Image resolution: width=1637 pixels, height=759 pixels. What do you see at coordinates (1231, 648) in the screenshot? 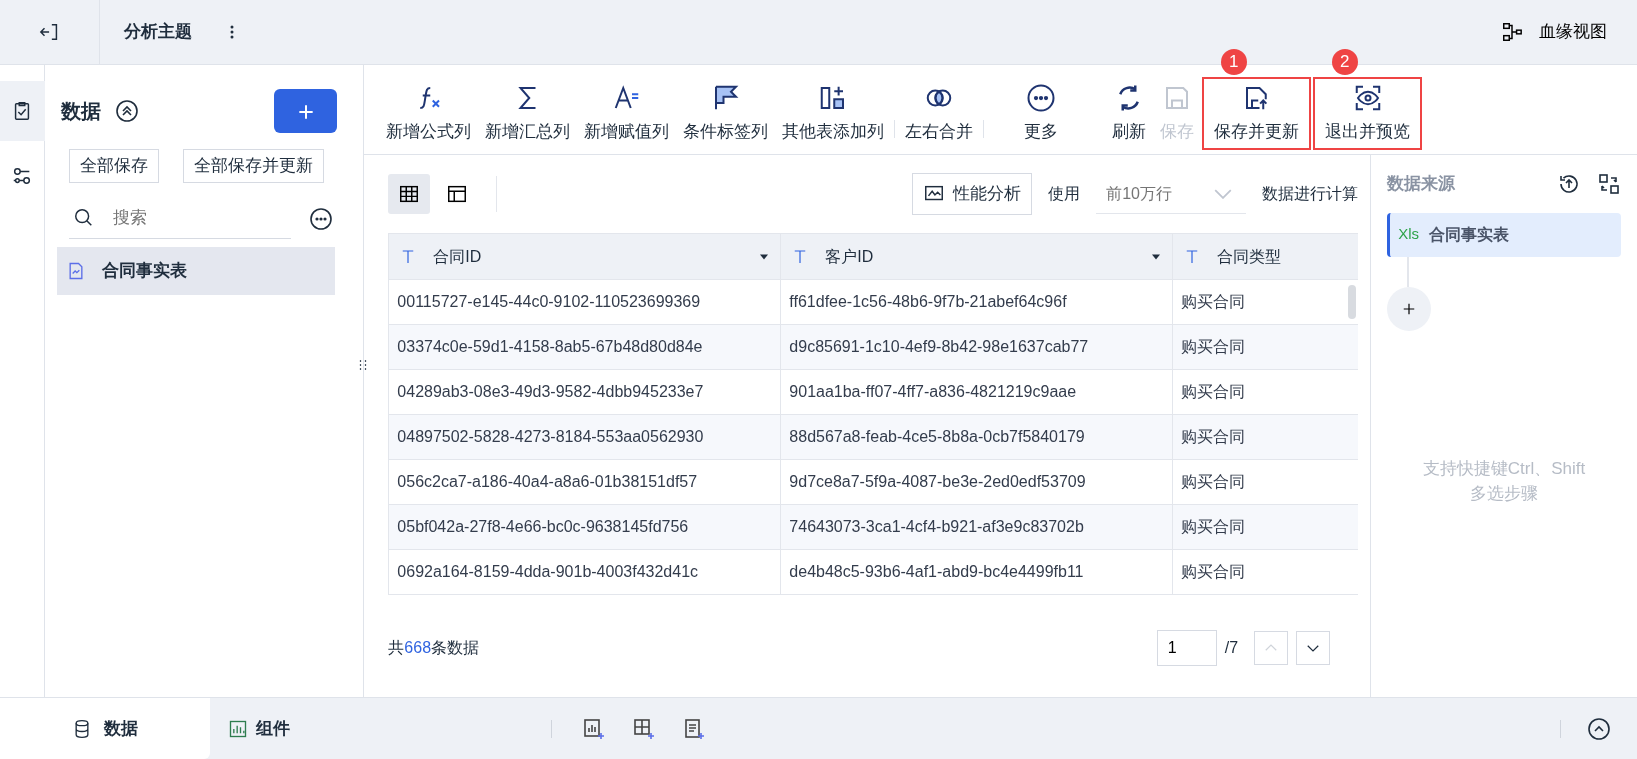
I see `page-total: /7` at bounding box center [1231, 648].